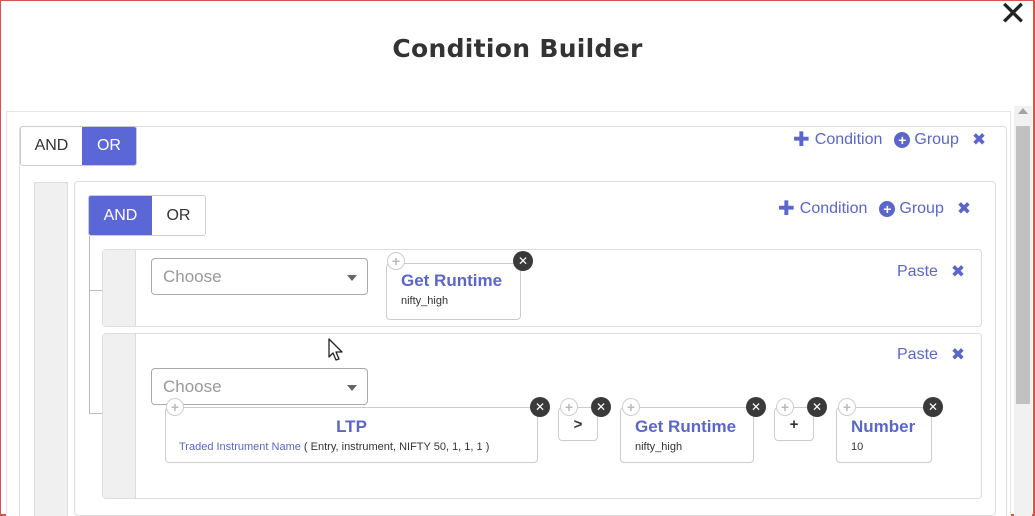  I want to click on root-or-button: OR, so click(108, 146).